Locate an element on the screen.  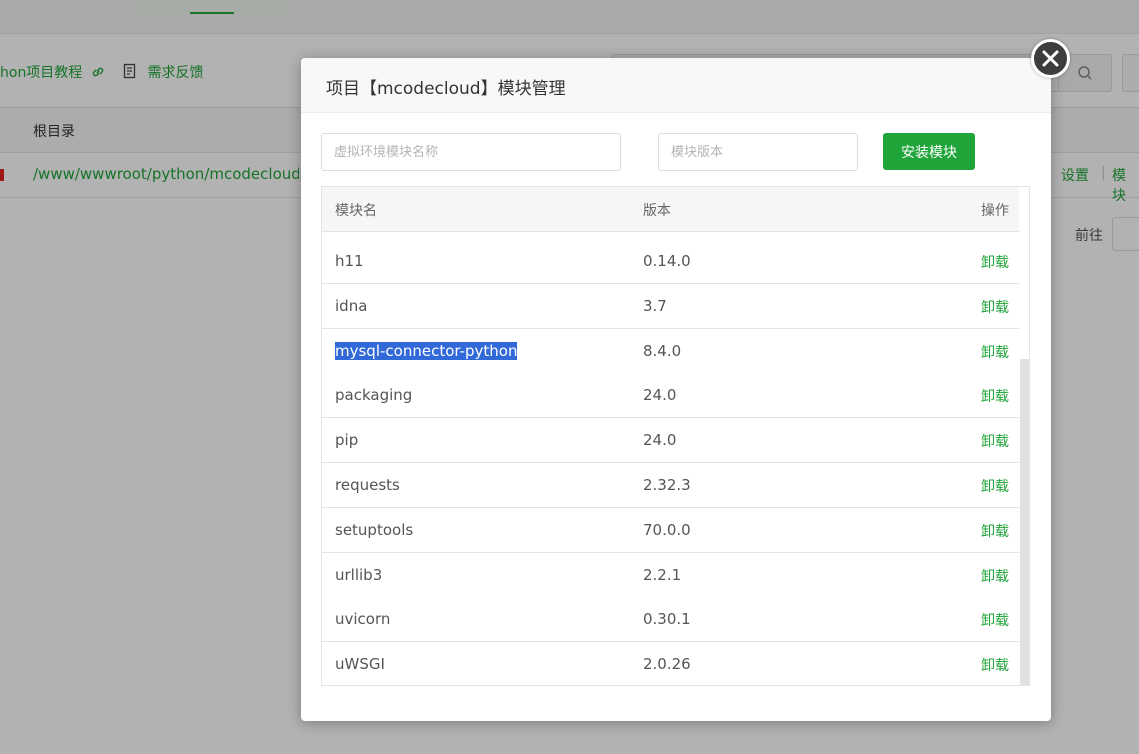
close-dialog-button is located at coordinates (1050, 58).